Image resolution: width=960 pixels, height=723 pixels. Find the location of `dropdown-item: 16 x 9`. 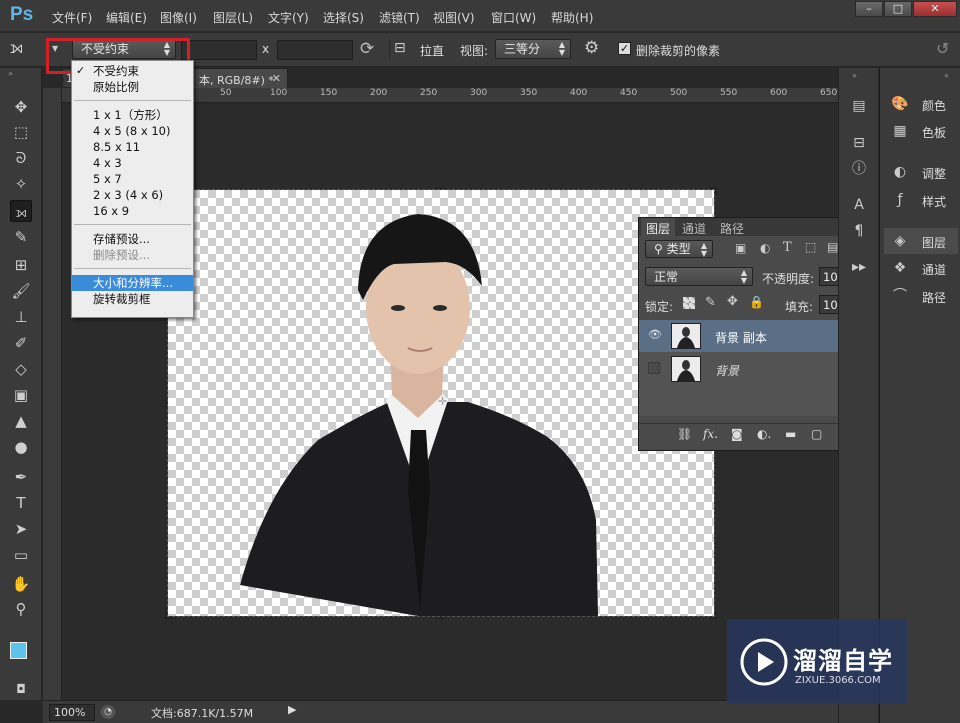

dropdown-item: 16 x 9 is located at coordinates (132, 211).